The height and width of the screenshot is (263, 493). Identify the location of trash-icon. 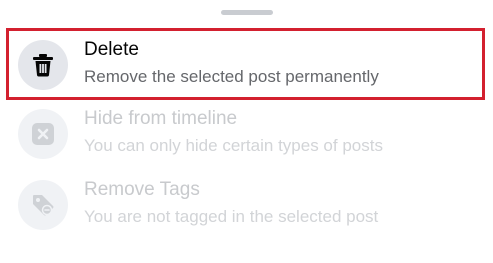
(43, 65).